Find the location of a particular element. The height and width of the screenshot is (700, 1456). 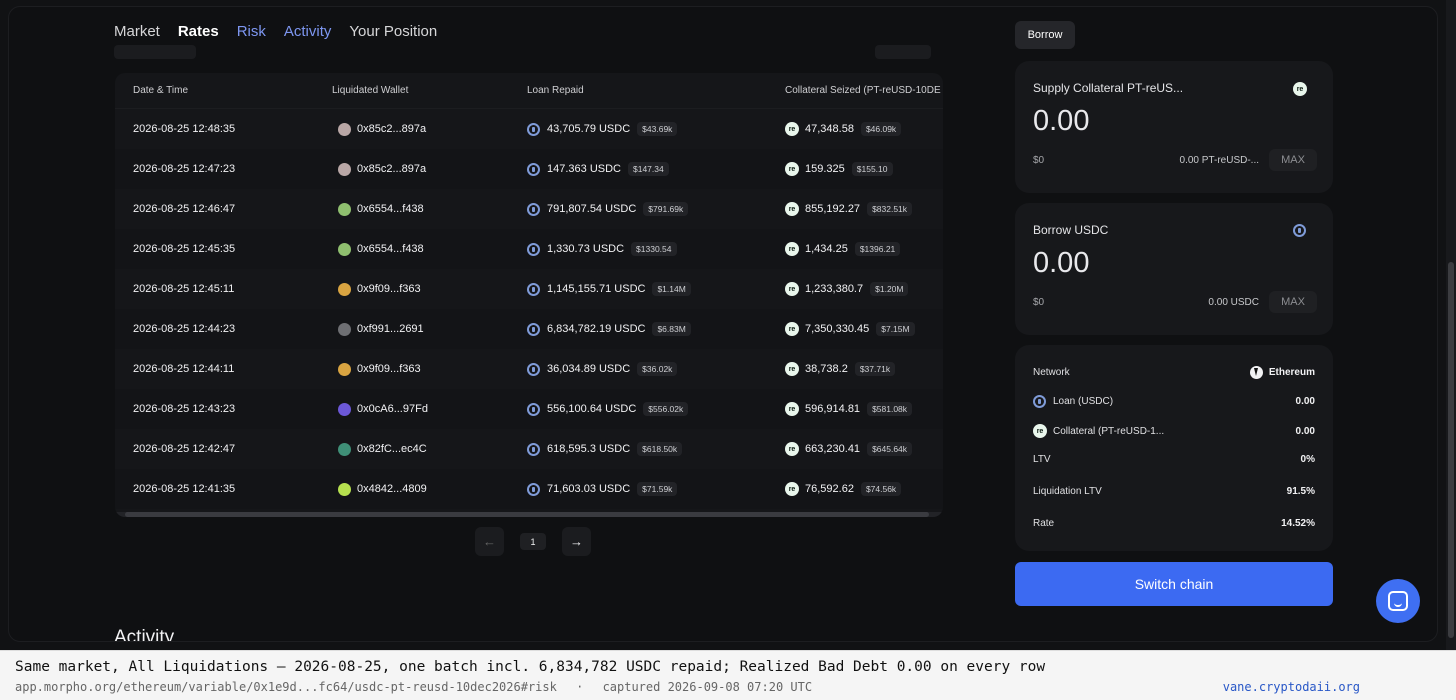

caption-site-link: vane.cryptodaii.org is located at coordinates (1291, 687).